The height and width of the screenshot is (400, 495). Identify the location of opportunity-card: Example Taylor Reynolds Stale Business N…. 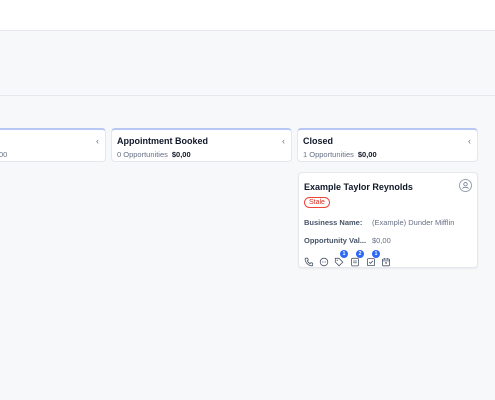
(388, 220).